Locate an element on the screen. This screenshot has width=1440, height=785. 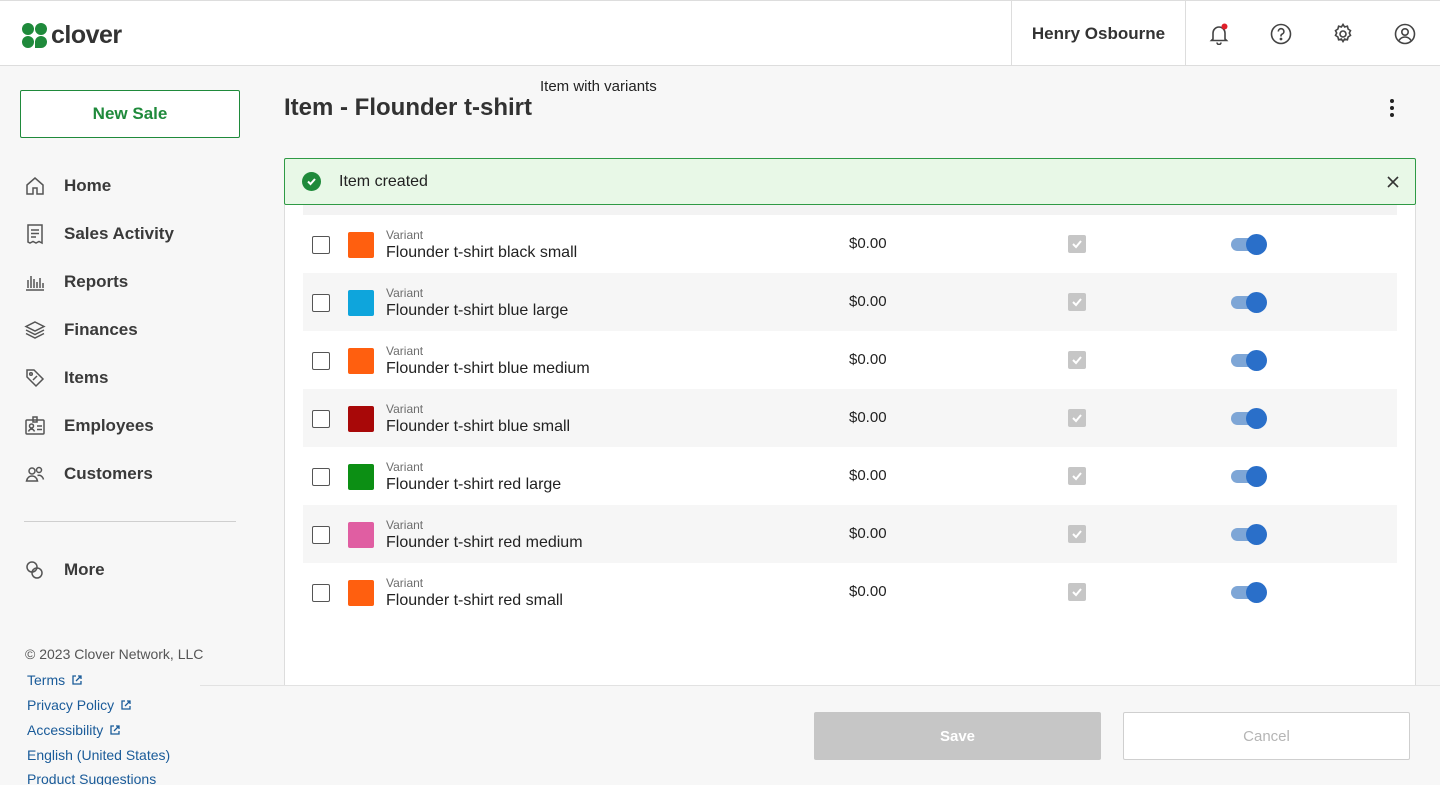
banner-message: Item created is located at coordinates (383, 181).